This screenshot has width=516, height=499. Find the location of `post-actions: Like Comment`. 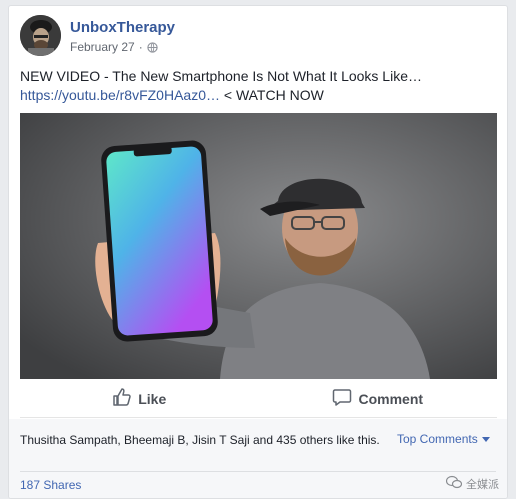

post-actions: Like Comment is located at coordinates (258, 399).